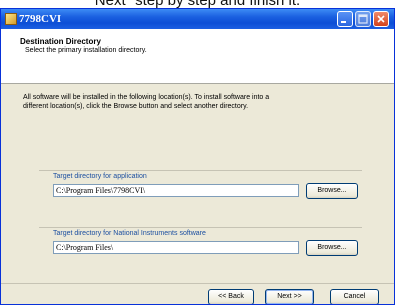 The image size is (395, 305). Describe the element at coordinates (60, 41) in the screenshot. I see `page-title: Destination Directory` at that location.